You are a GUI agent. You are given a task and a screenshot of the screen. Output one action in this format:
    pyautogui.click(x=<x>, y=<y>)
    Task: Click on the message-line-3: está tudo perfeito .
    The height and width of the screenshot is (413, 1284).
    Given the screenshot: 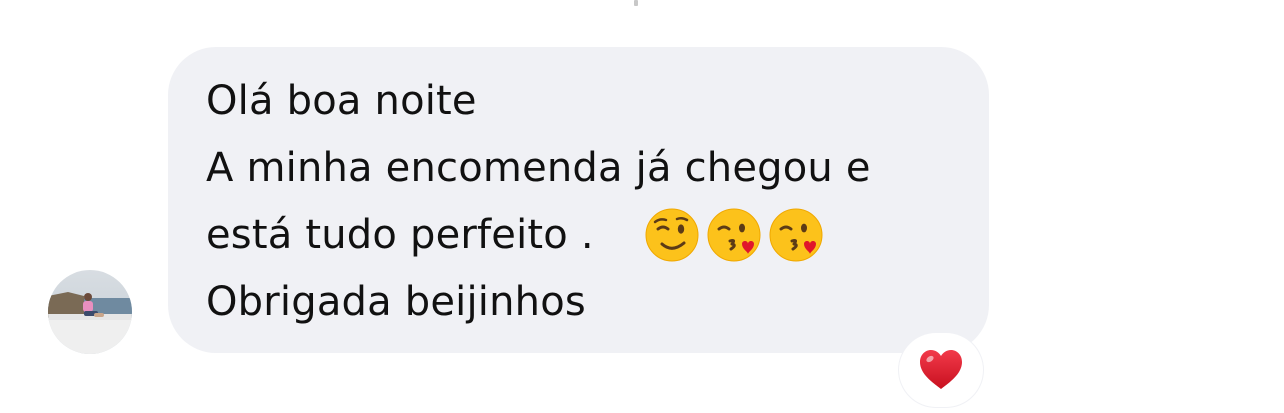 What is the action you would take?
    pyautogui.click(x=400, y=235)
    